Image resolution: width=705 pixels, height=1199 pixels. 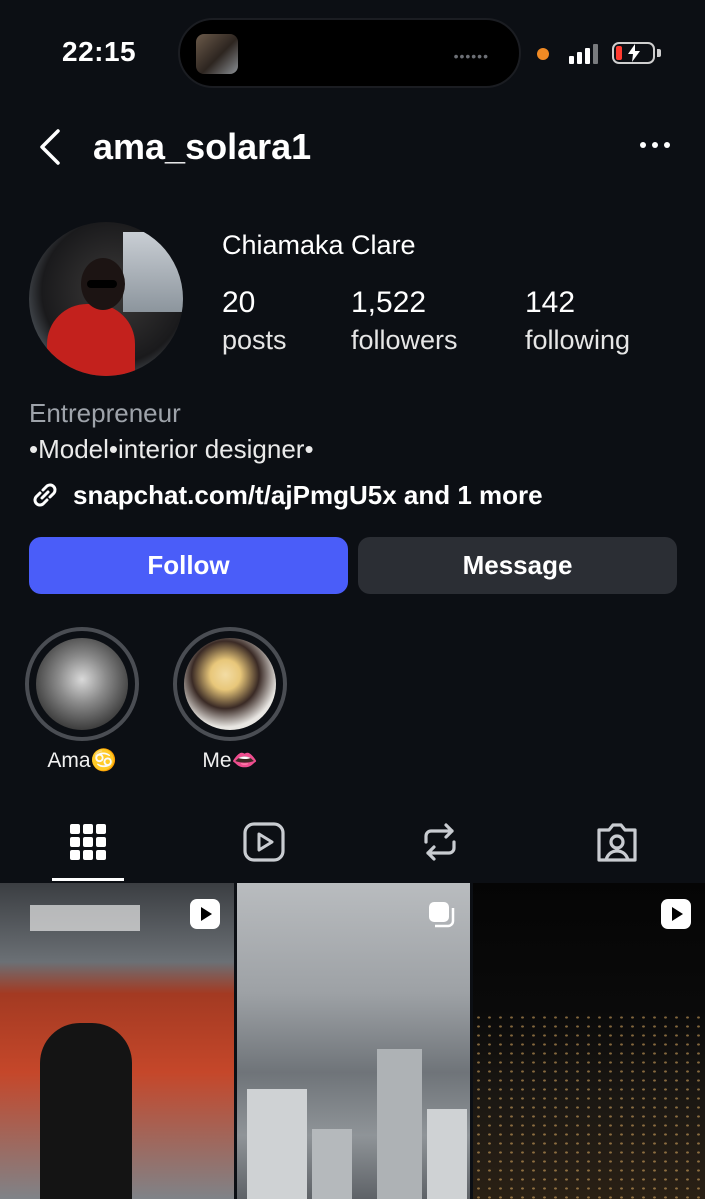 I want to click on profile-link-text: snapchat.com/t/ajPmgU5x and 1 more, so click(x=308, y=495).